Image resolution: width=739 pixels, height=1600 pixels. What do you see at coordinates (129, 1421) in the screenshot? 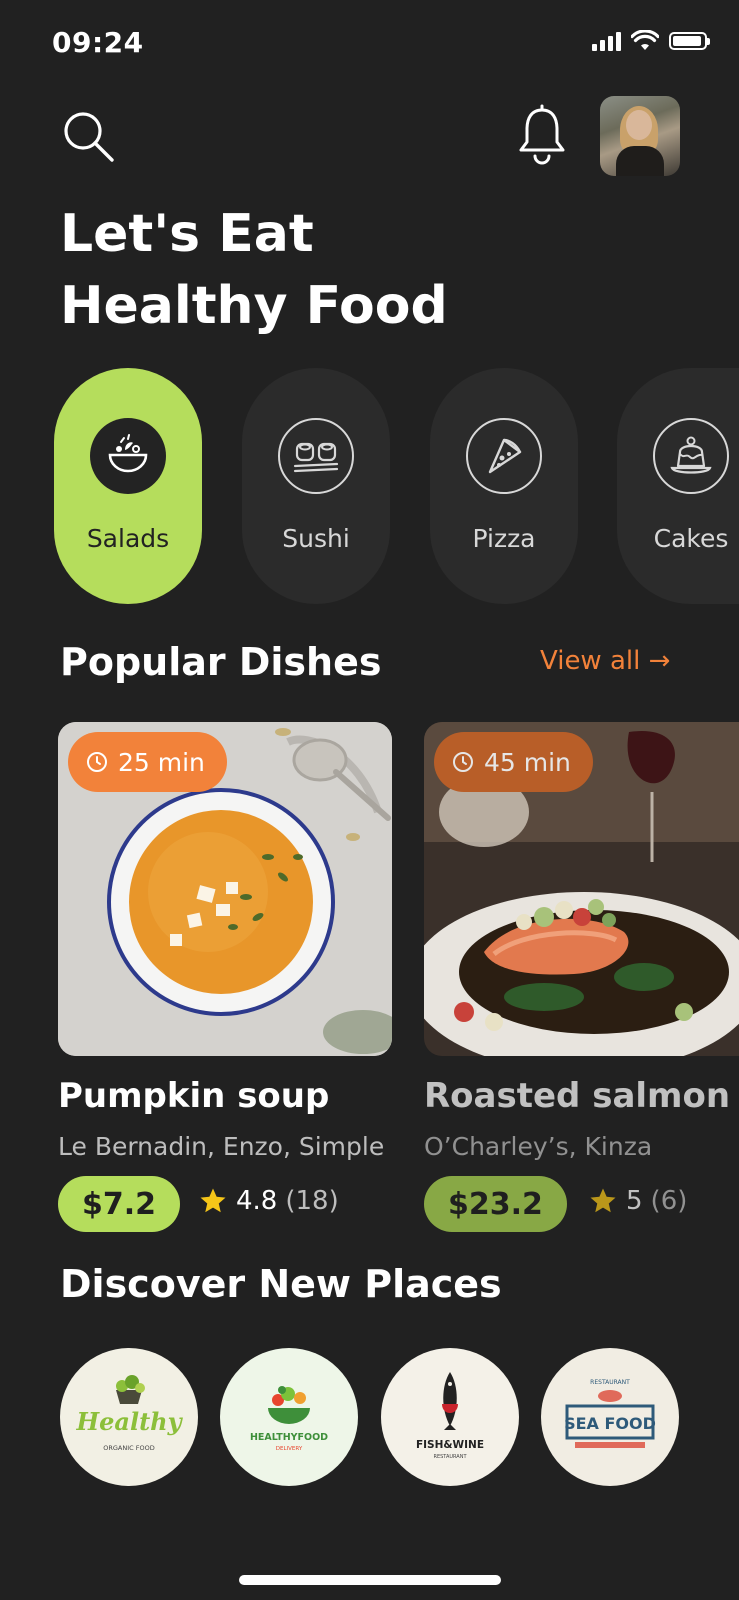
I see `place-logo-text: Healthy` at bounding box center [129, 1421].